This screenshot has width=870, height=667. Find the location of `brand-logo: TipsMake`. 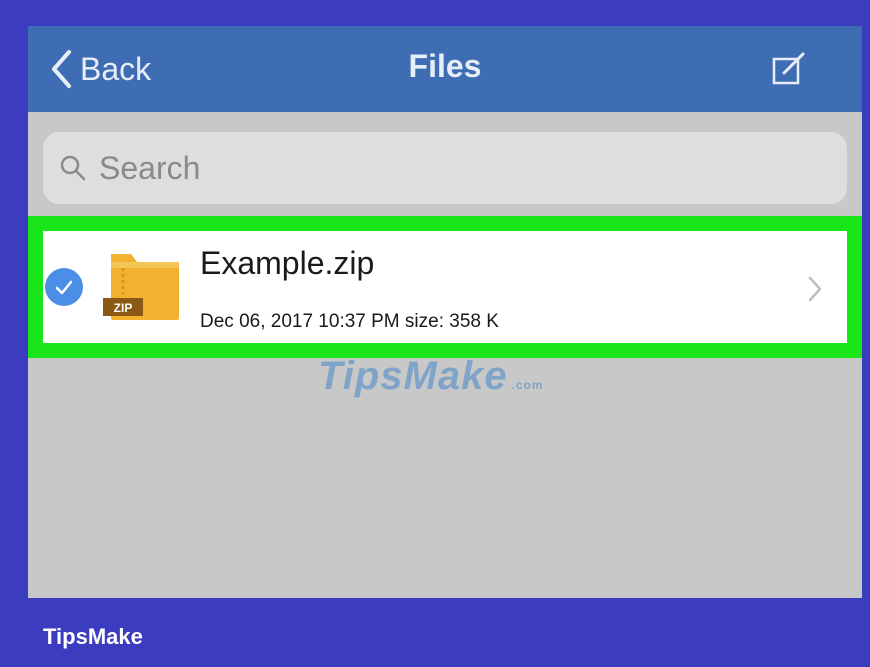

brand-logo: TipsMake is located at coordinates (93, 636).